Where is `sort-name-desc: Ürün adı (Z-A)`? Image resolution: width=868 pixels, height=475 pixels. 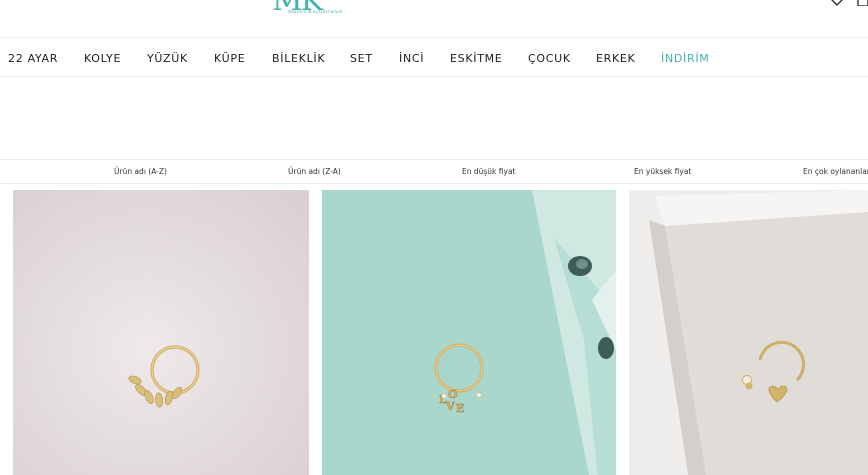 sort-name-desc: Ürün adı (Z-A) is located at coordinates (314, 171).